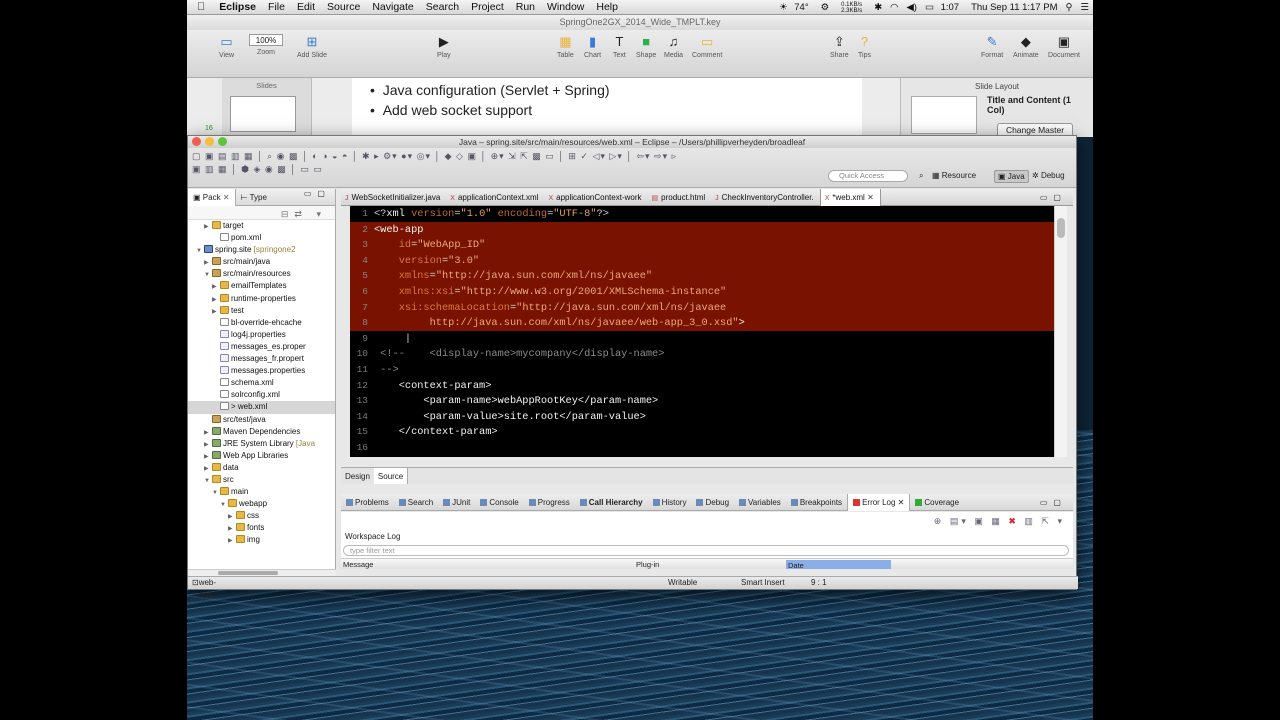  Describe the element at coordinates (921, 176) in the screenshot. I see `search-icon: ⌕` at that location.